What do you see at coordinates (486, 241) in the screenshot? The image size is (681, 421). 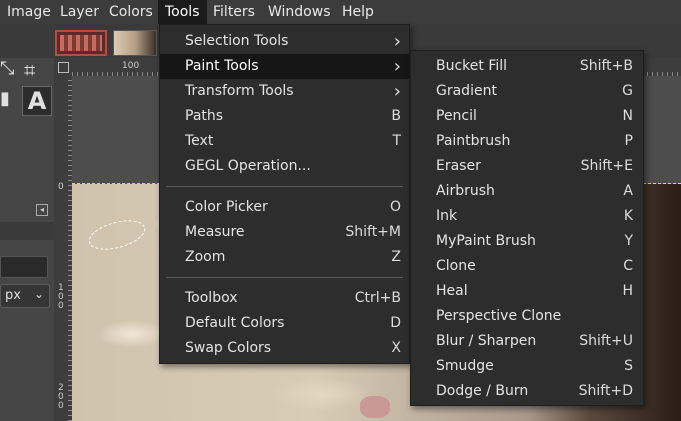 I see `menu-item-label: MyPaint Brush` at bounding box center [486, 241].